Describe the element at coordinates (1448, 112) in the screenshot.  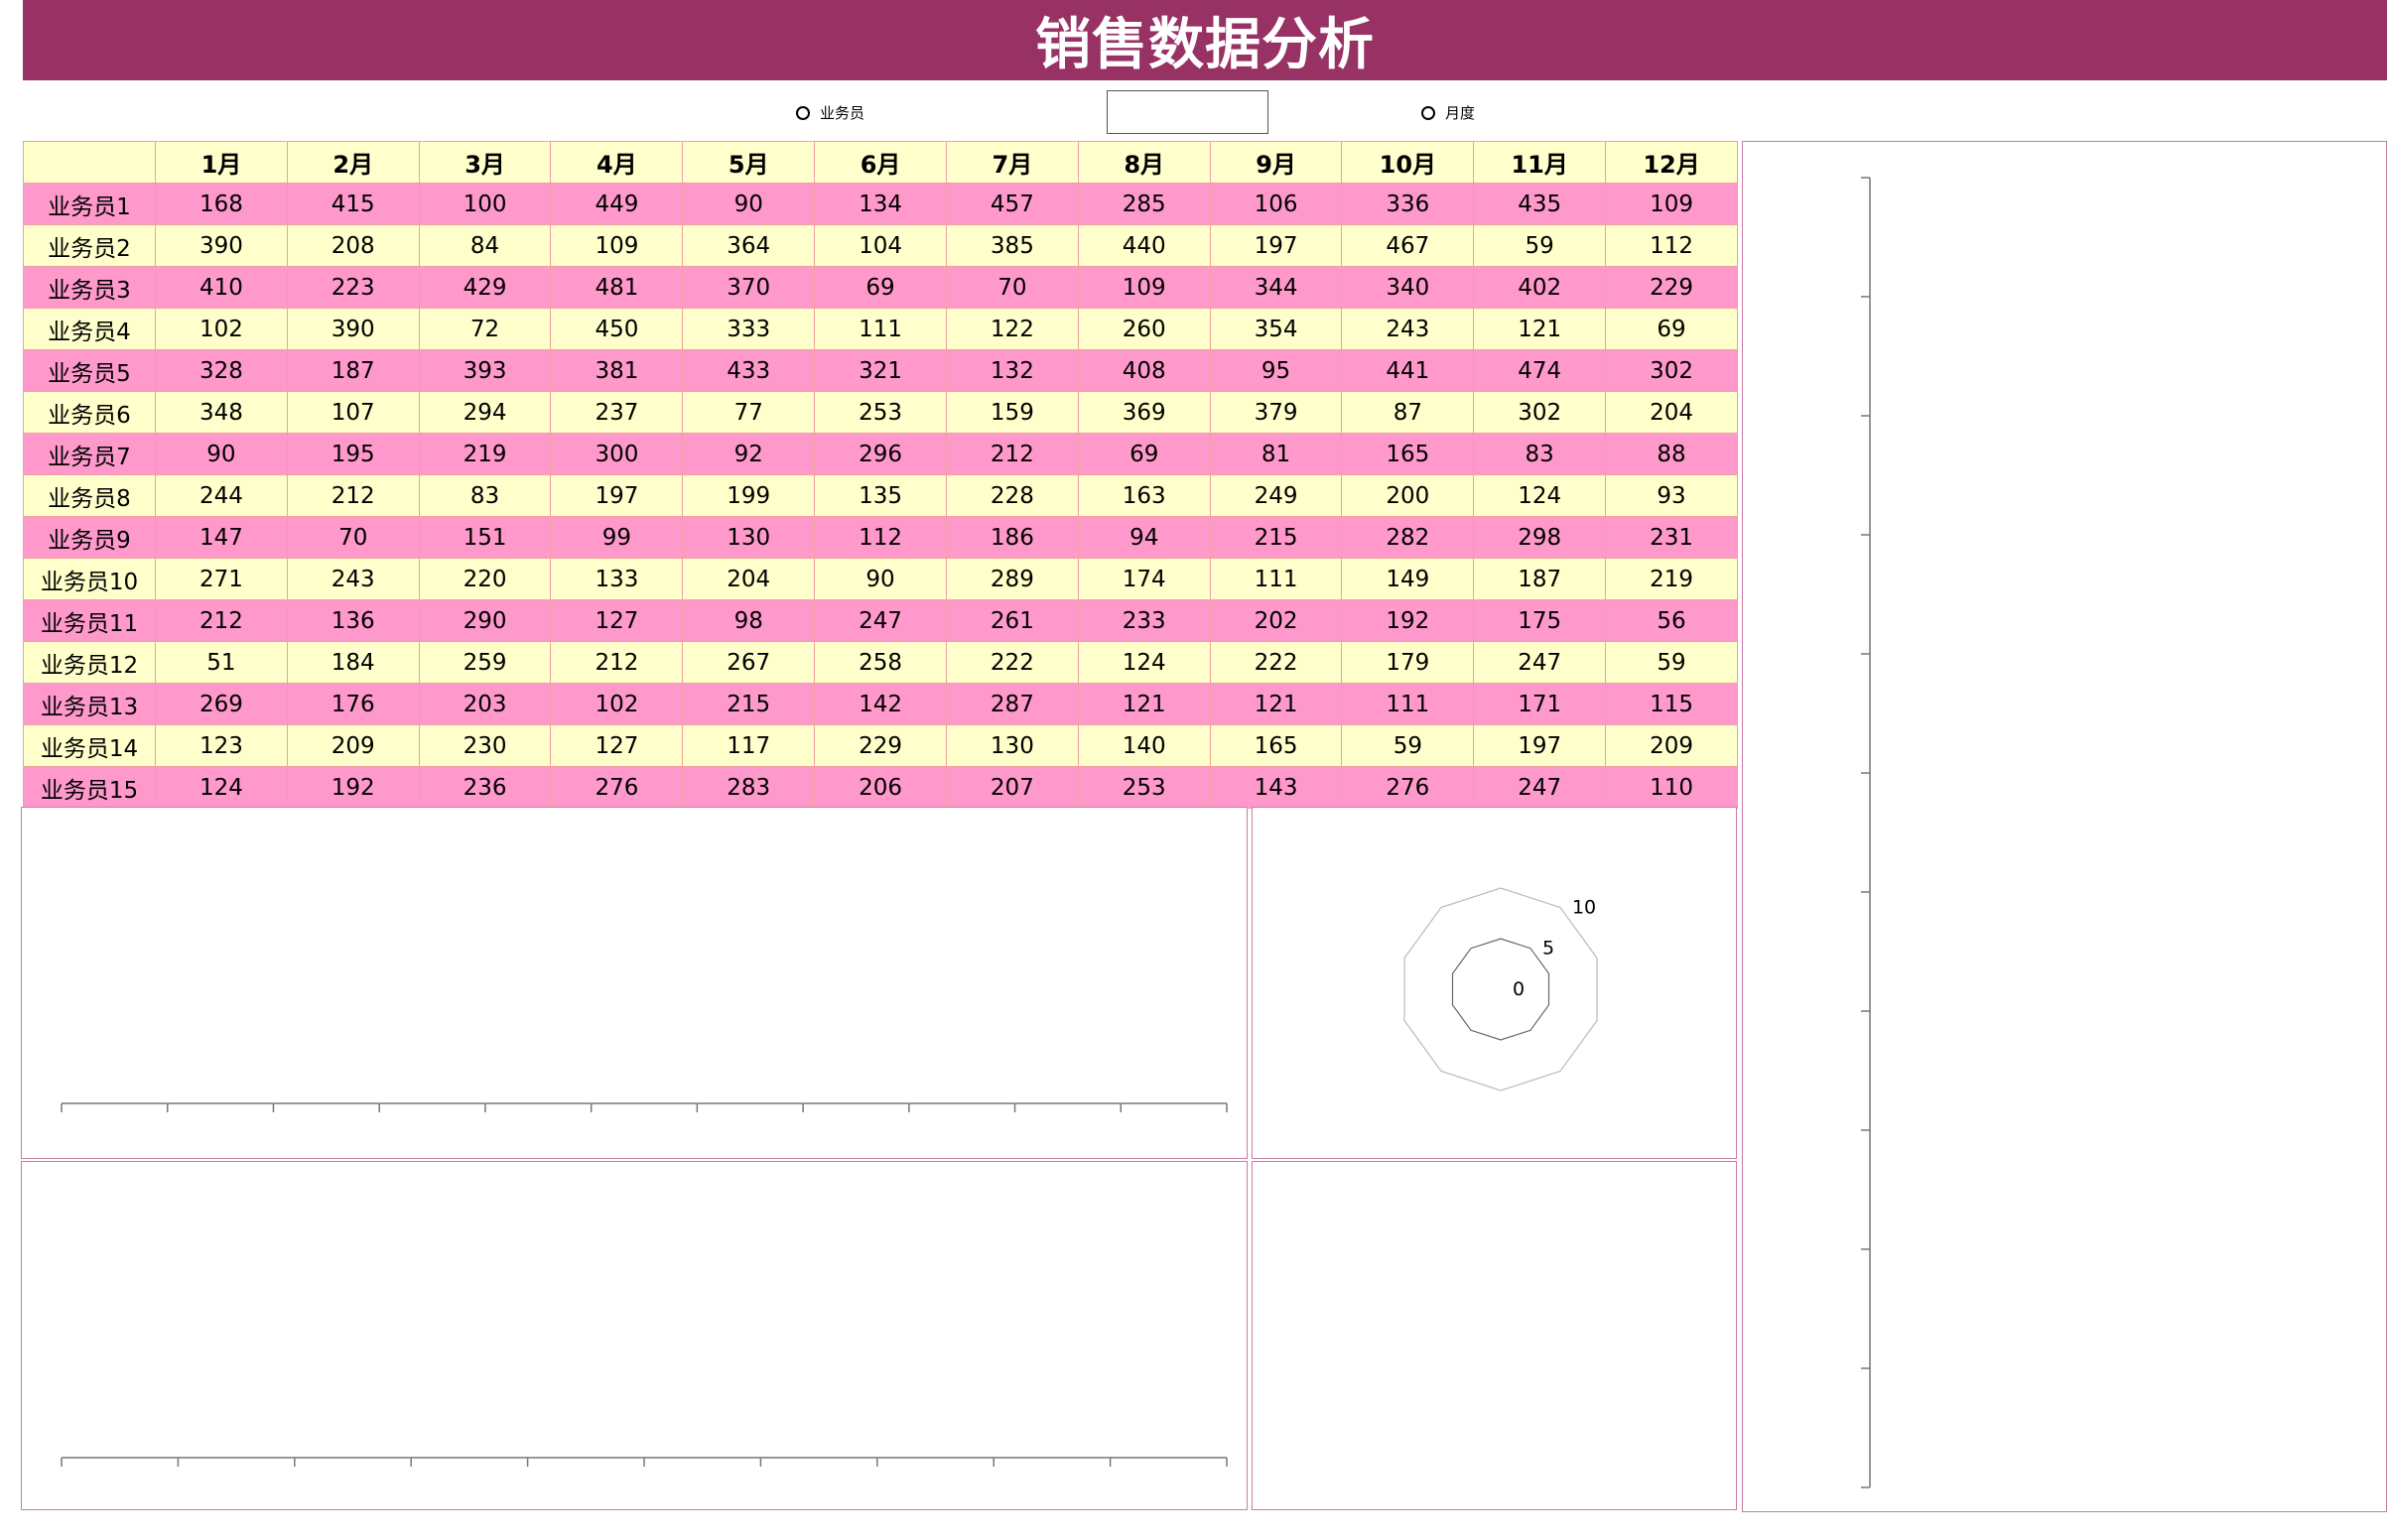
I see `radio-month: 月度` at that location.